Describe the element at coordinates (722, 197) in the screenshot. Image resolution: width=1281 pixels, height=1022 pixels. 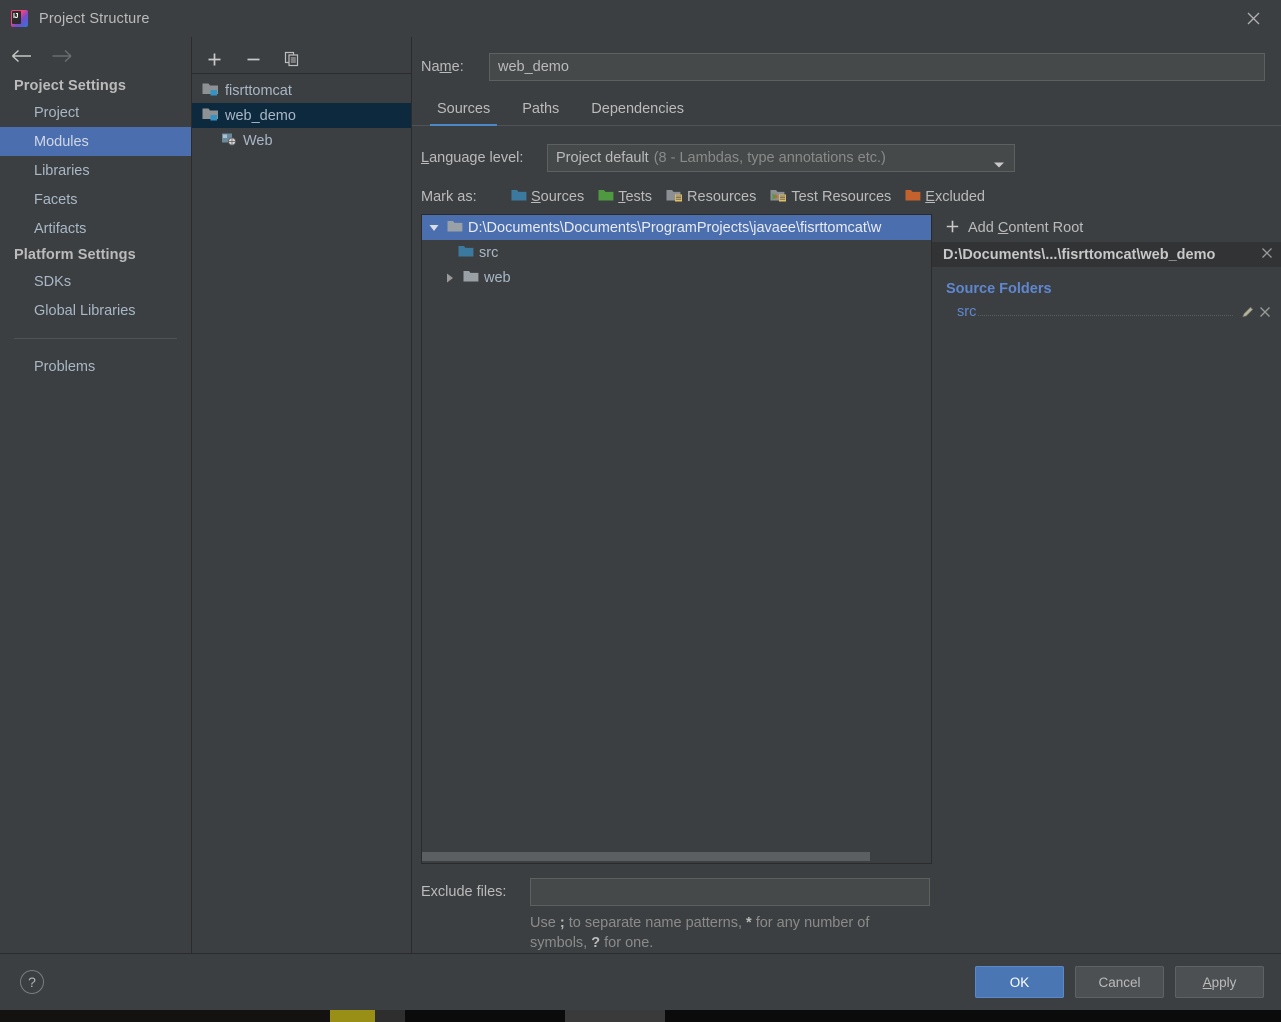
I see `mark-as-resources-label: Resources` at that location.